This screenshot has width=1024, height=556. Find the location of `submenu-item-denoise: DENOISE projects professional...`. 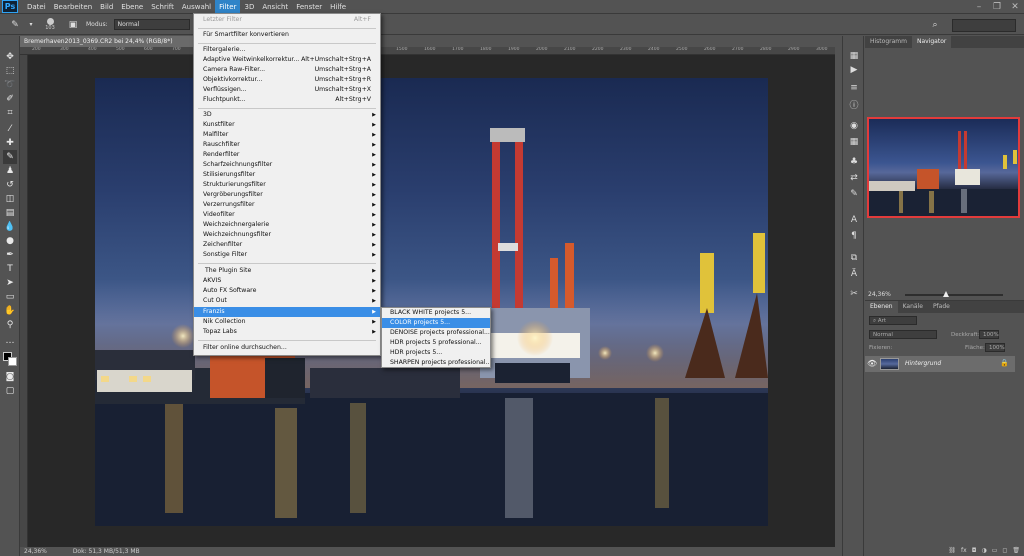

submenu-item-denoise: DENOISE projects professional... is located at coordinates (436, 333).